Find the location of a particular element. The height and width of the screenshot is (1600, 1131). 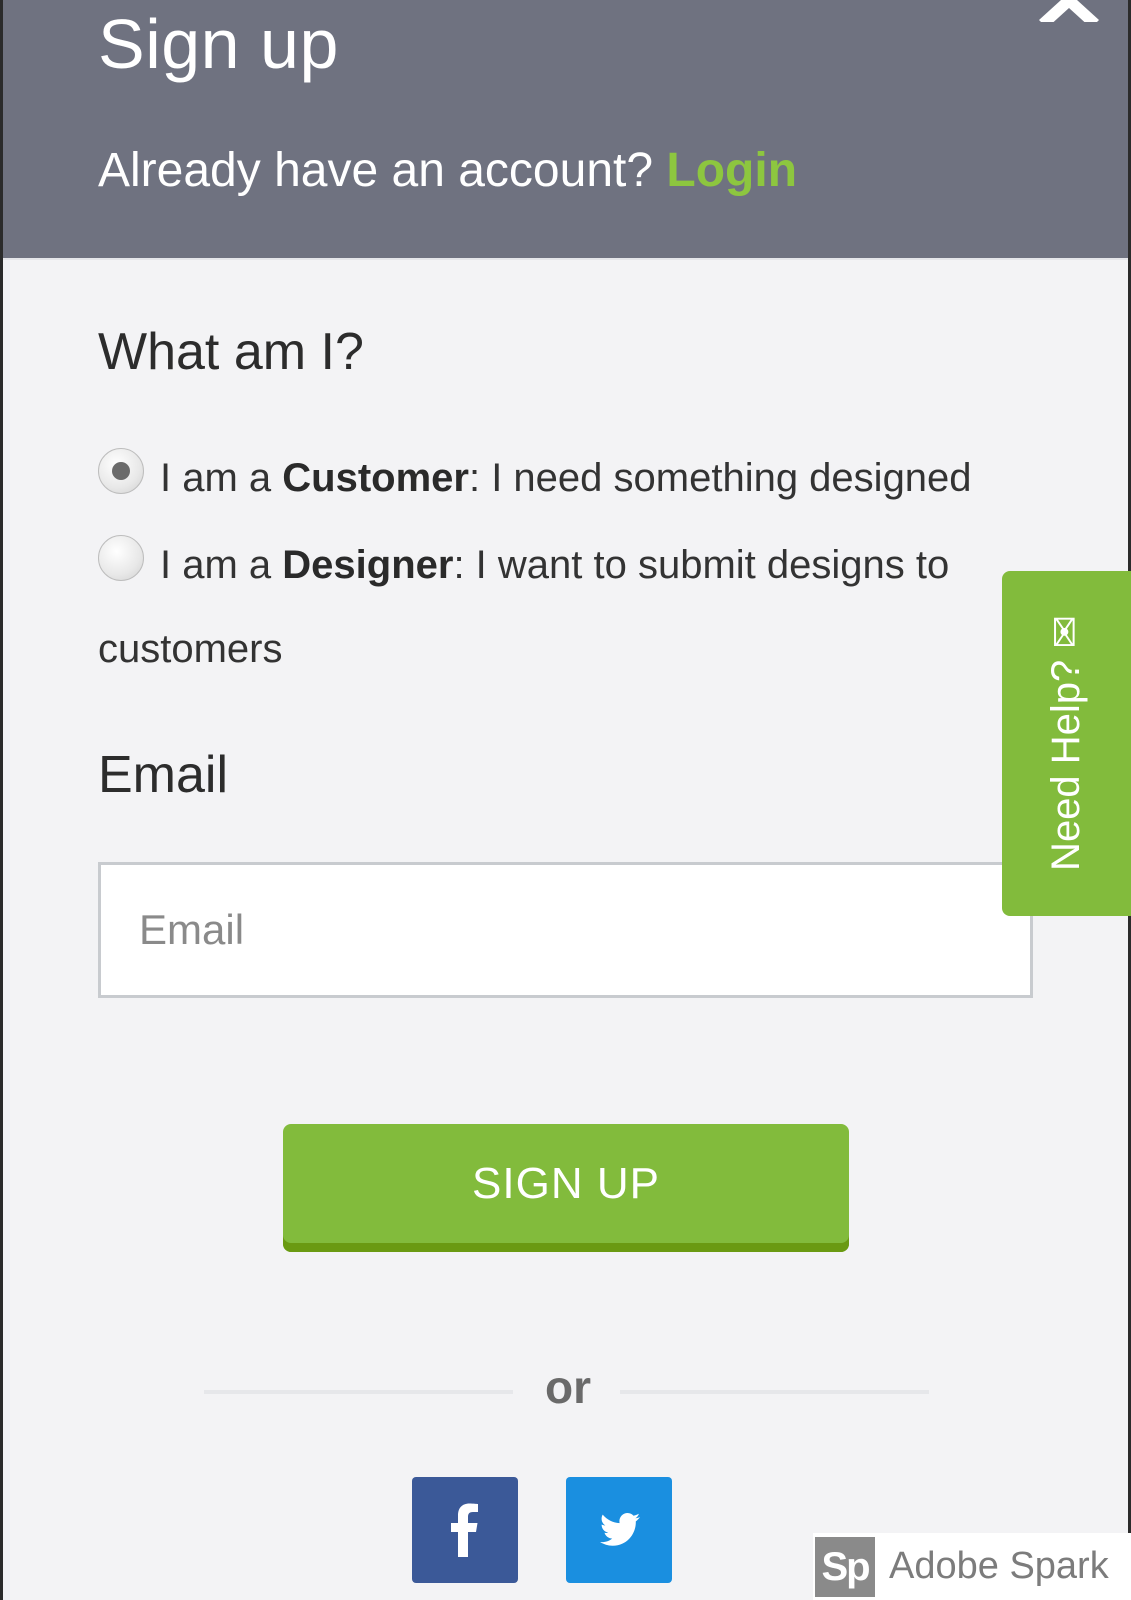

login-prompt: Already have an account? Login is located at coordinates (447, 170).